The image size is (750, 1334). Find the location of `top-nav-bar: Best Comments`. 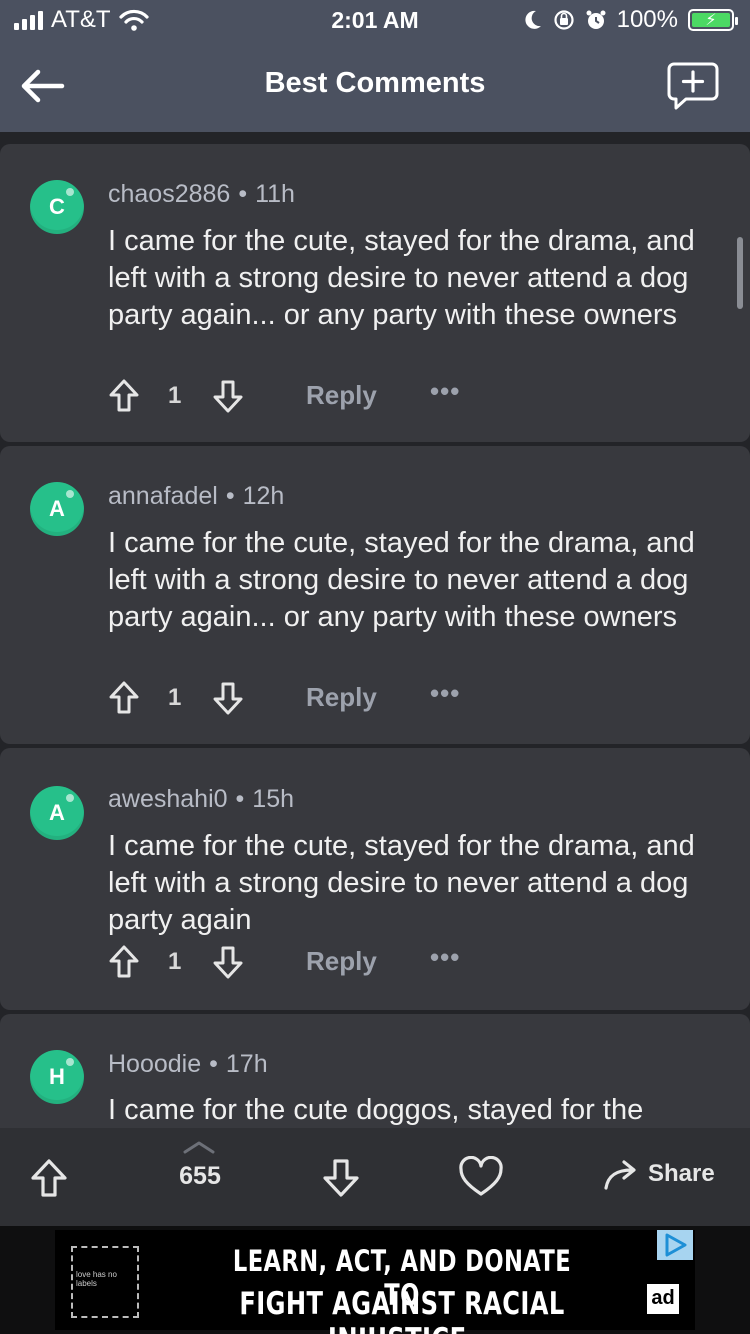

top-nav-bar: Best Comments is located at coordinates (375, 86).